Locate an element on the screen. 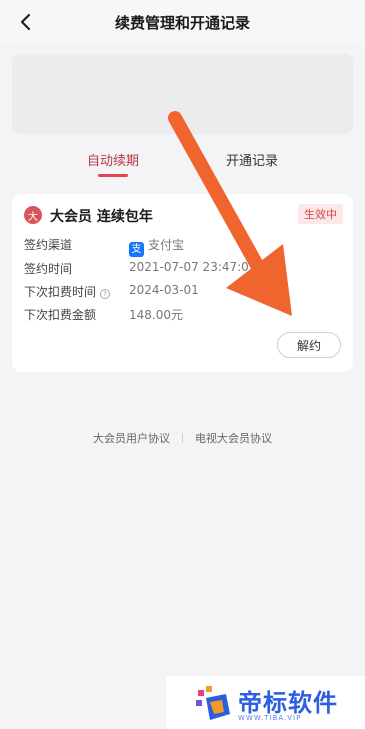  back-button is located at coordinates (26, 22).